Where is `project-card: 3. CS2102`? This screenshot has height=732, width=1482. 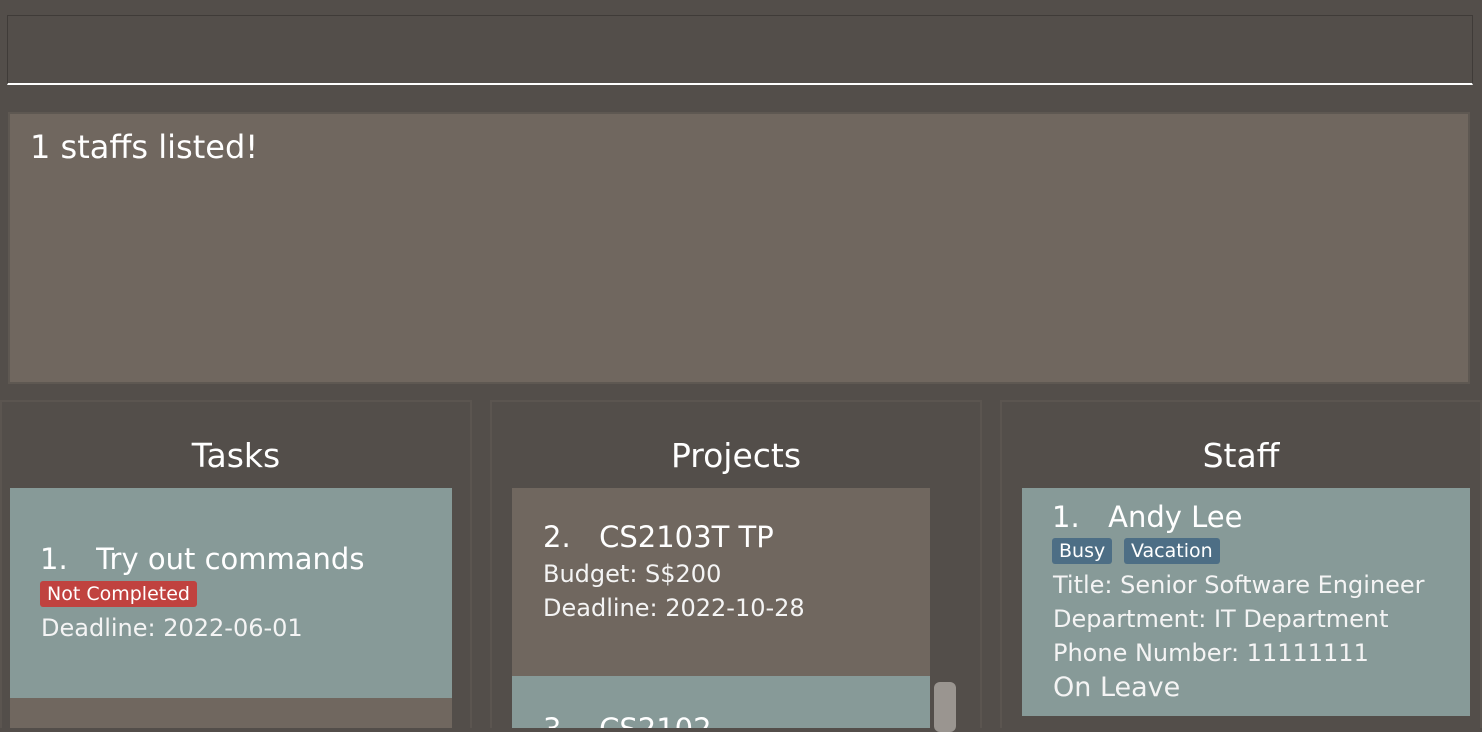 project-card: 3. CS2102 is located at coordinates (721, 702).